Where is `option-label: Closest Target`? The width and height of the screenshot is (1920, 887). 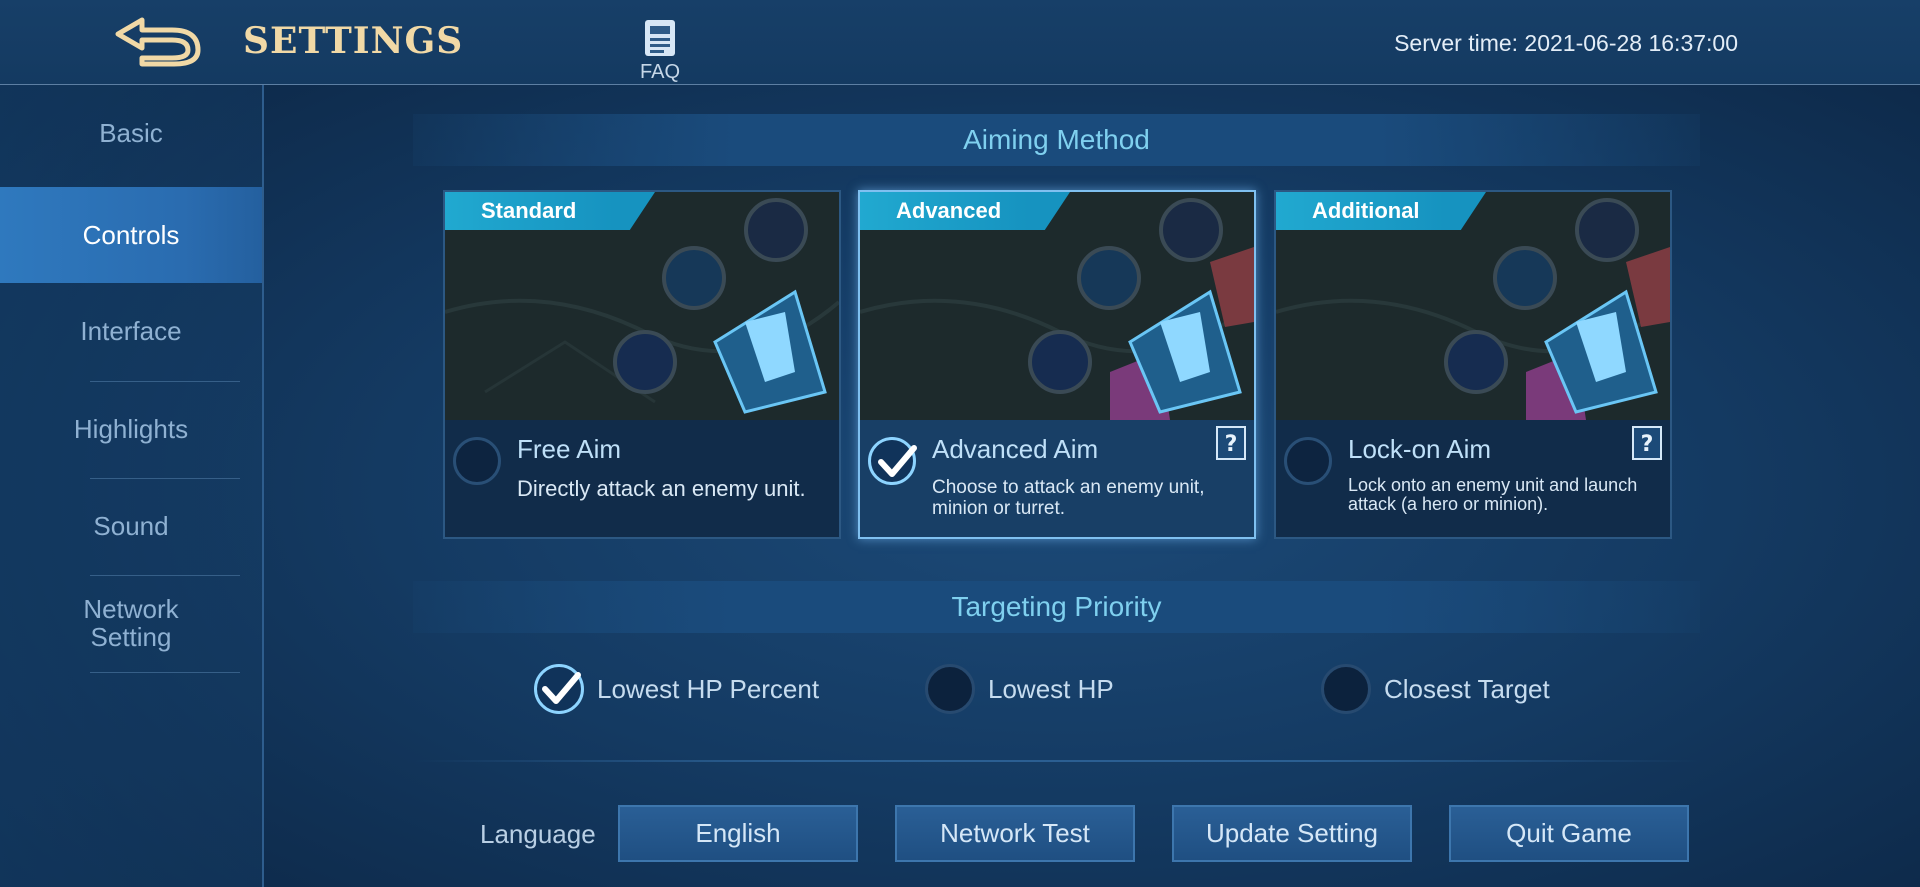
option-label: Closest Target is located at coordinates (1467, 688).